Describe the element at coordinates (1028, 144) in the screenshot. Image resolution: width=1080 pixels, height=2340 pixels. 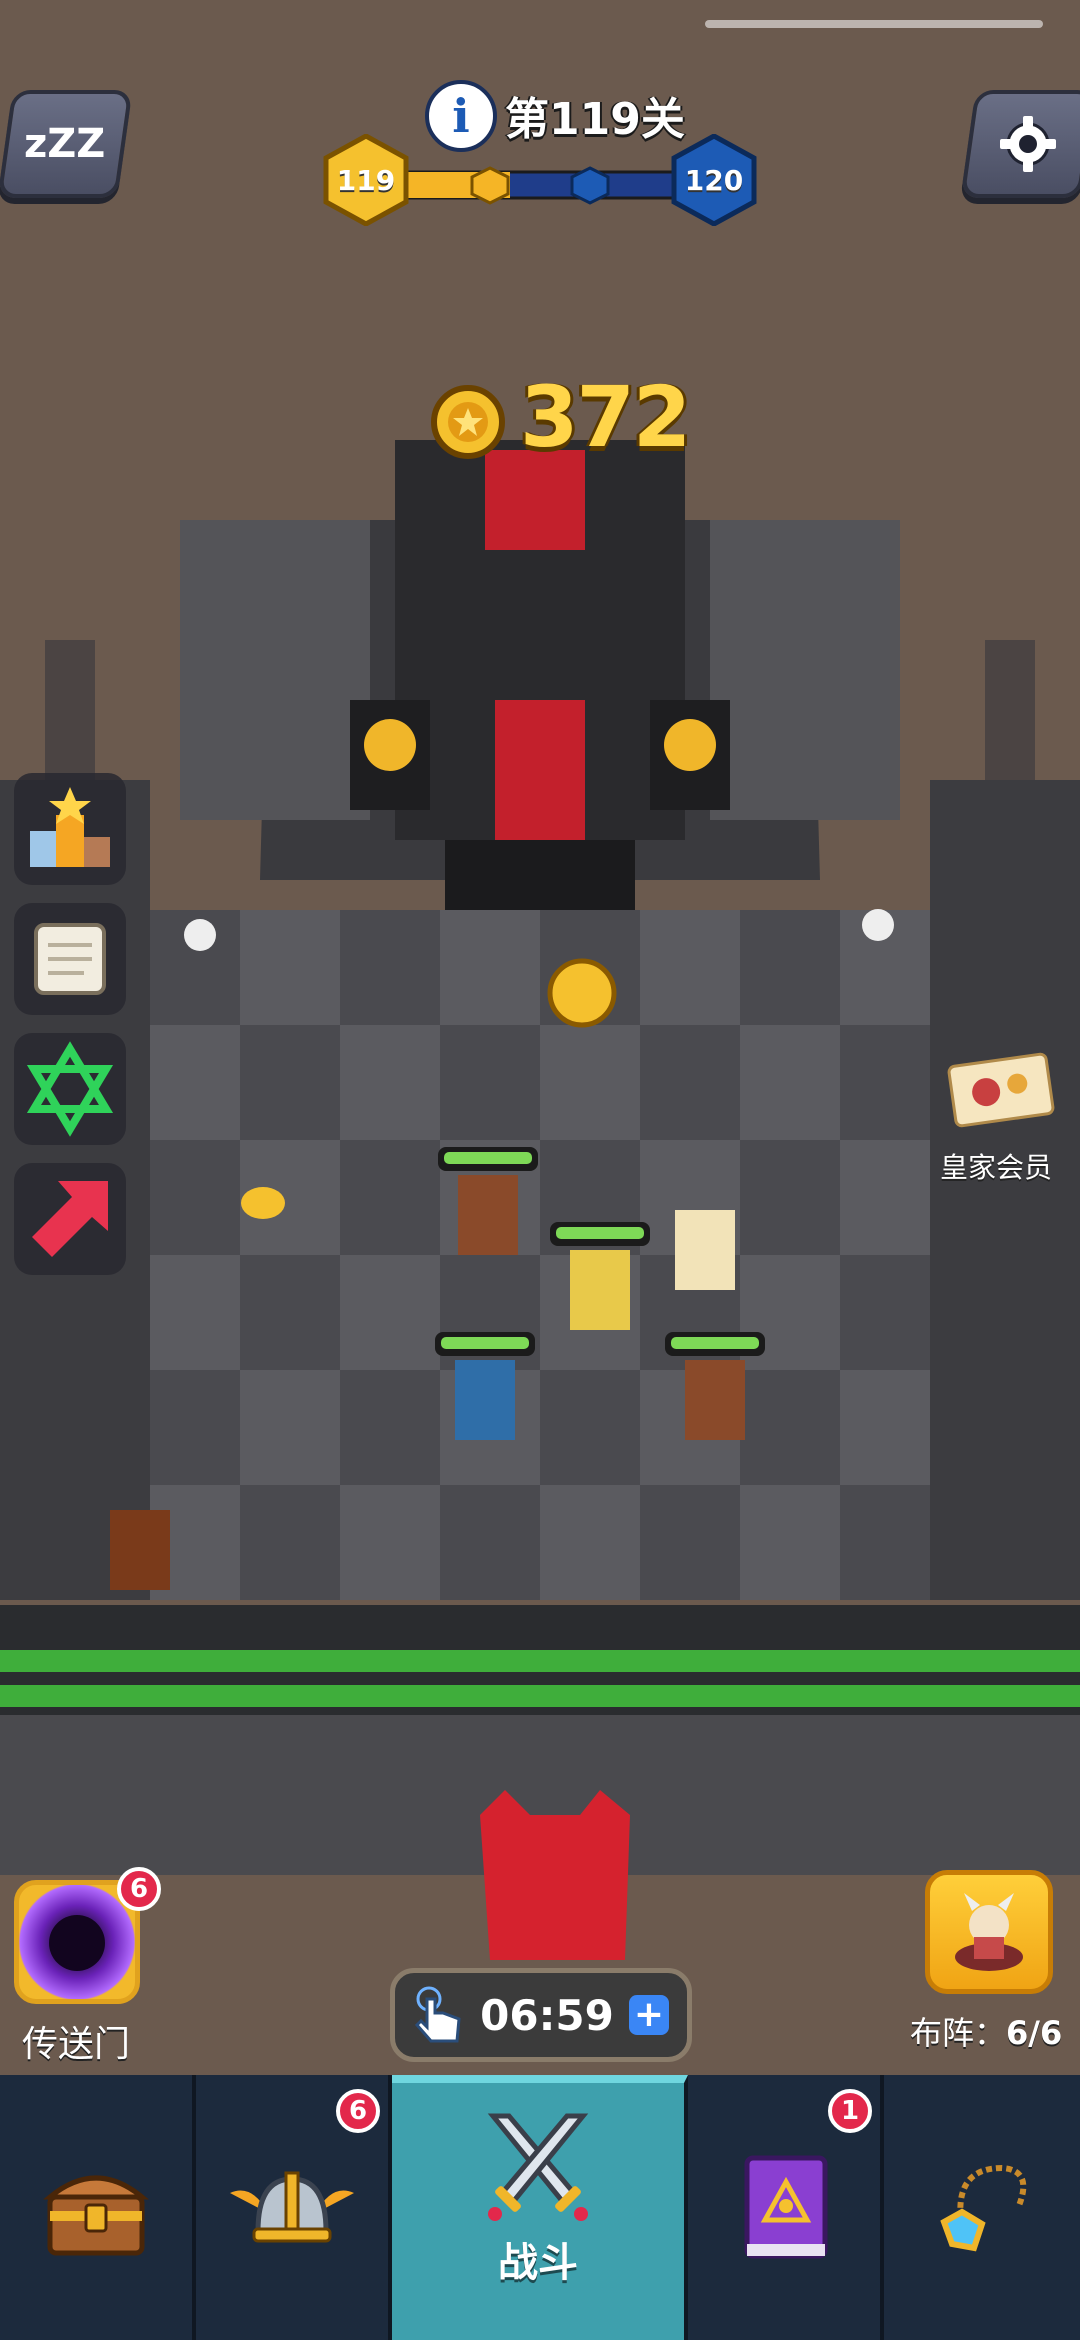
I see `gear-icon` at that location.